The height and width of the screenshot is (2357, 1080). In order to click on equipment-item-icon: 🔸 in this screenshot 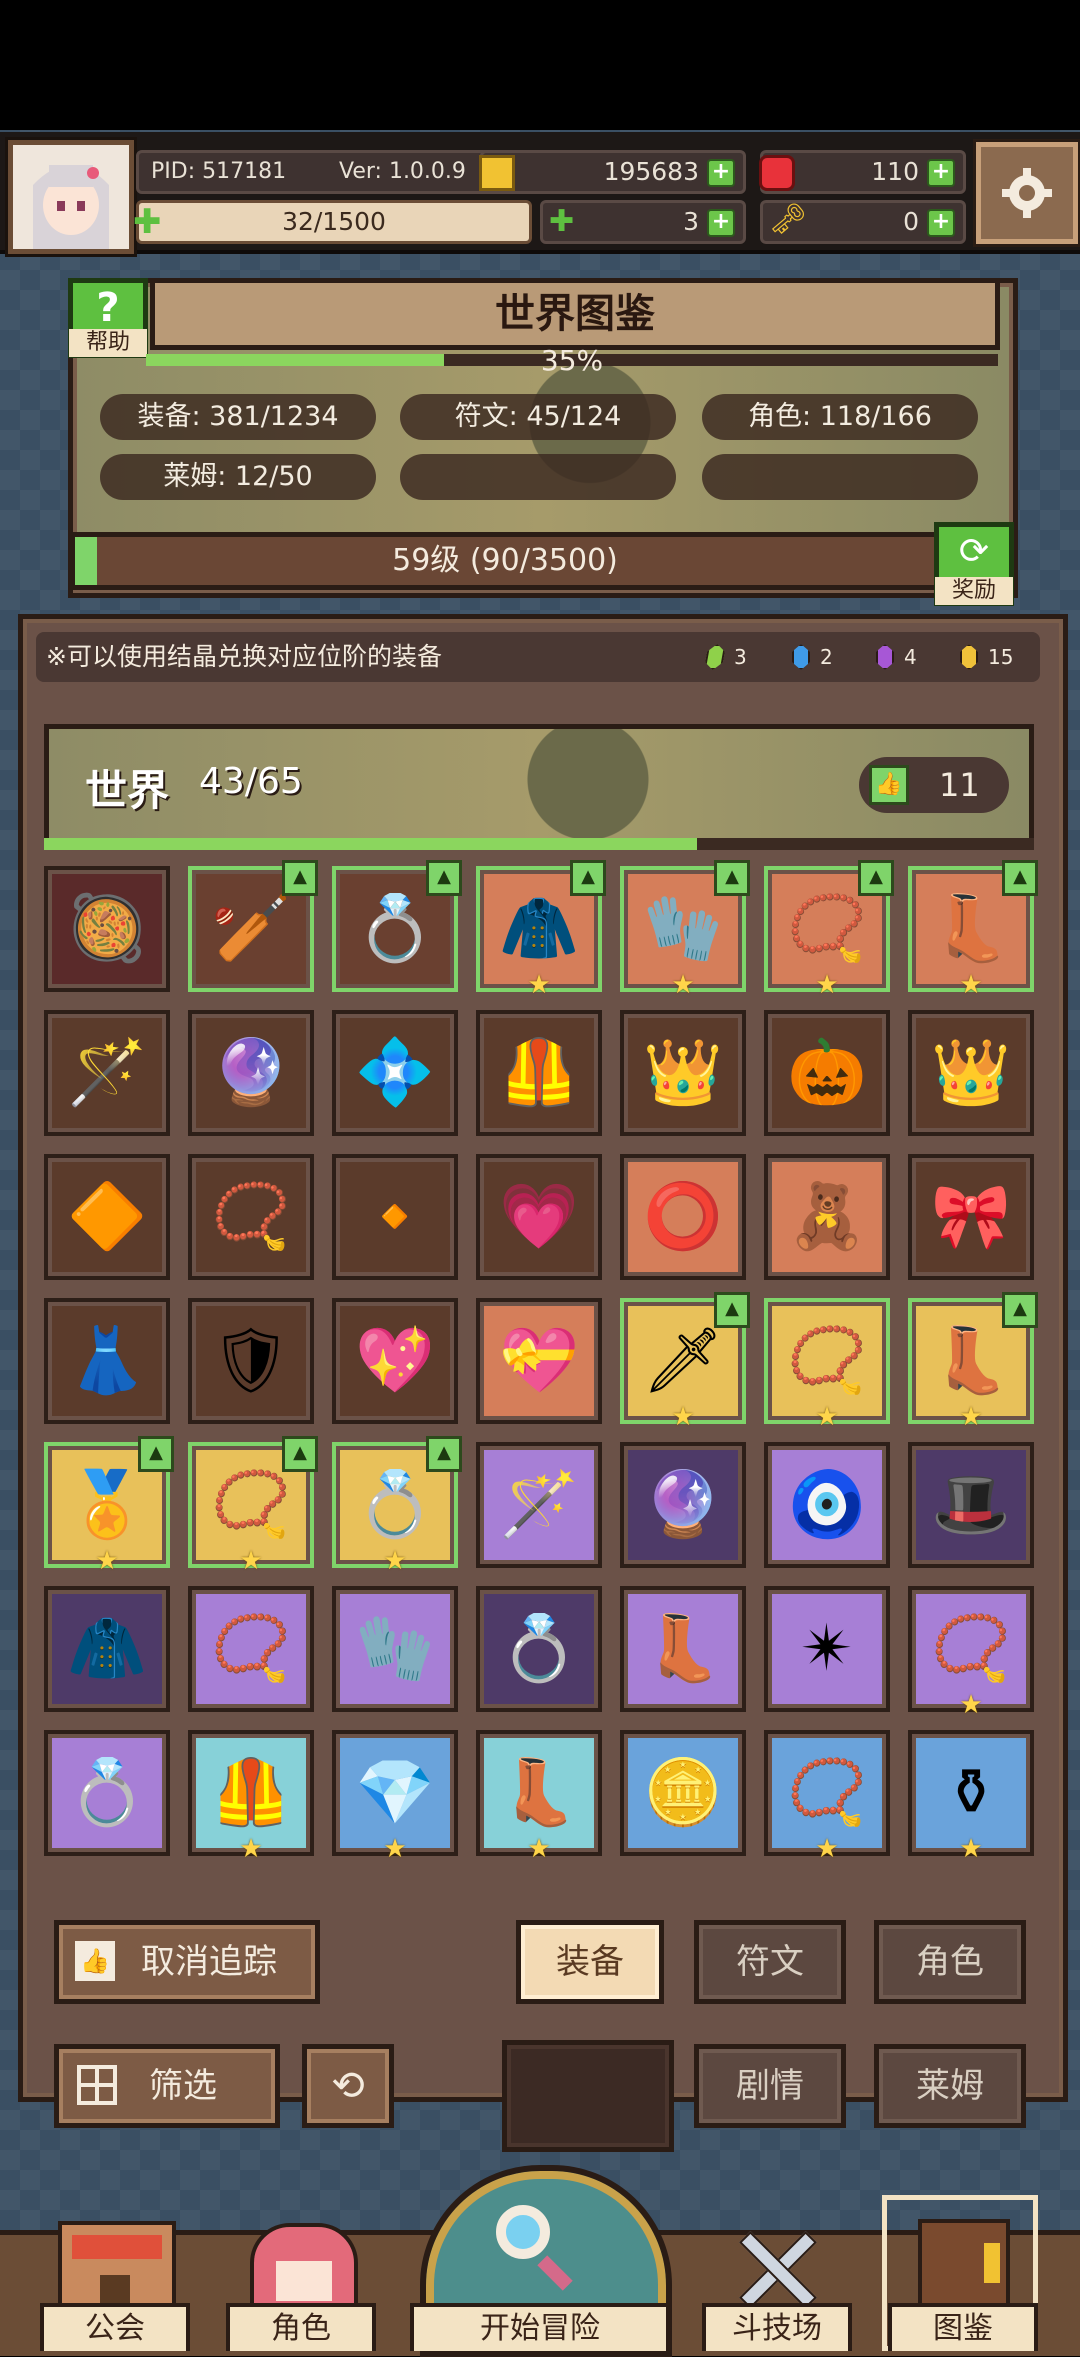, I will do `click(395, 1217)`.